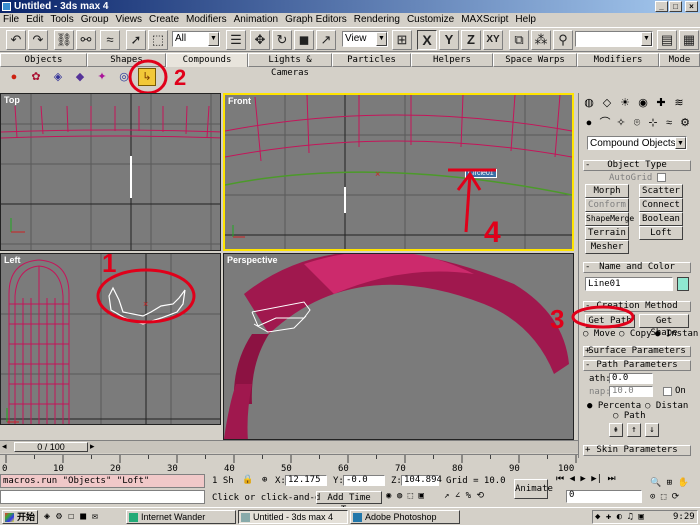 Image resolution: width=700 pixels, height=525 pixels. Describe the element at coordinates (685, 123) in the screenshot. I see `systems-icon: ⚙` at that location.